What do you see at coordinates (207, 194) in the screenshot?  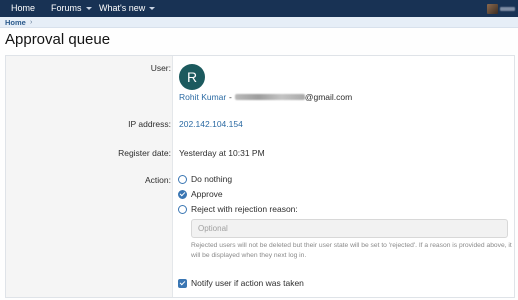 I see `approve-label: Approve` at bounding box center [207, 194].